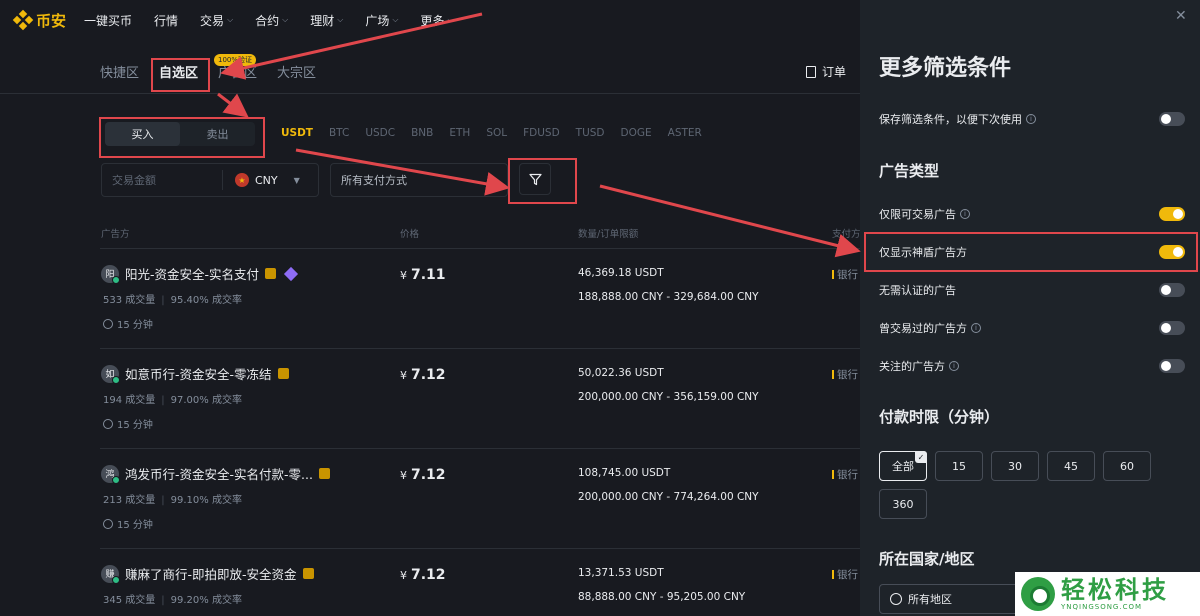  Describe the element at coordinates (1038, 594) in the screenshot. I see `watermark-logo-icon` at that location.